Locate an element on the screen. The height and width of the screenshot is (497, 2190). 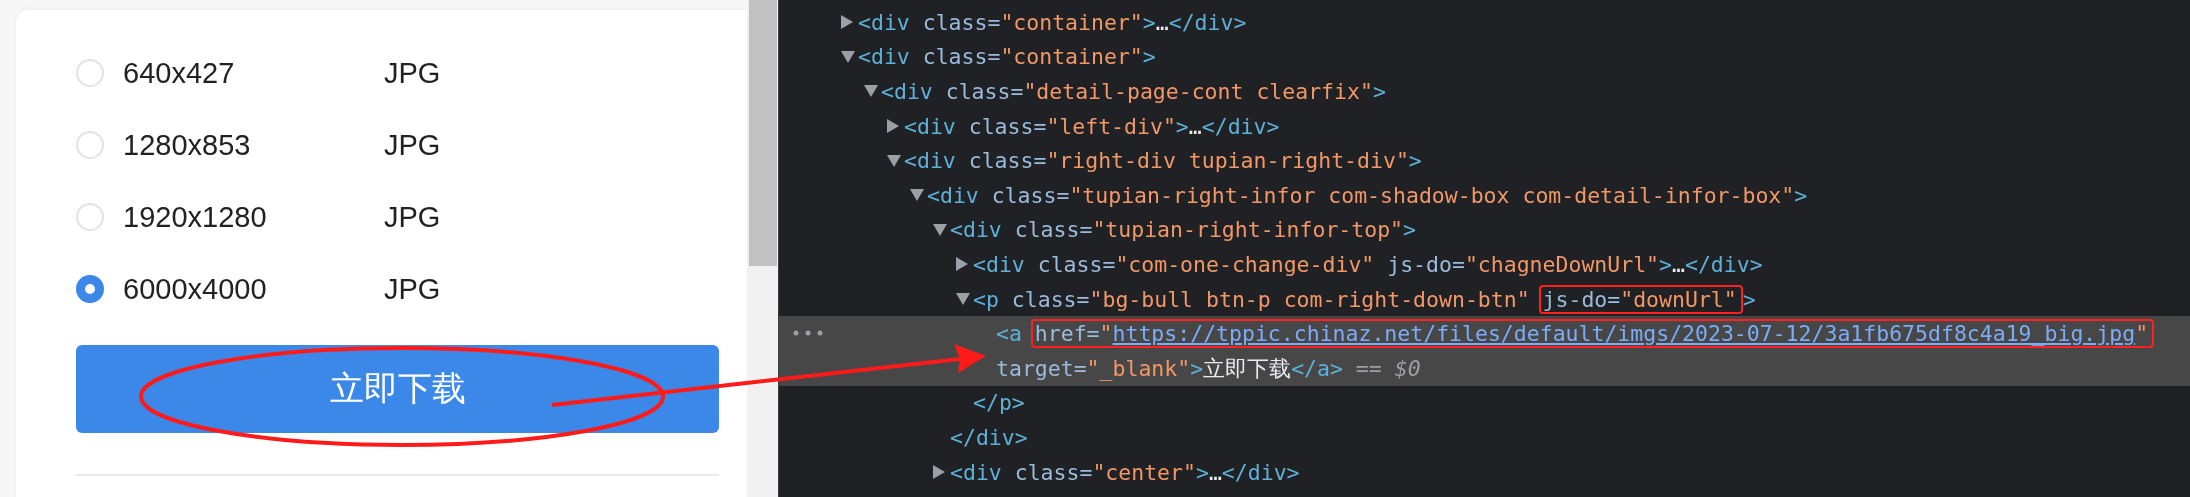
resolution-label: 6000x4000 is located at coordinates (195, 289).